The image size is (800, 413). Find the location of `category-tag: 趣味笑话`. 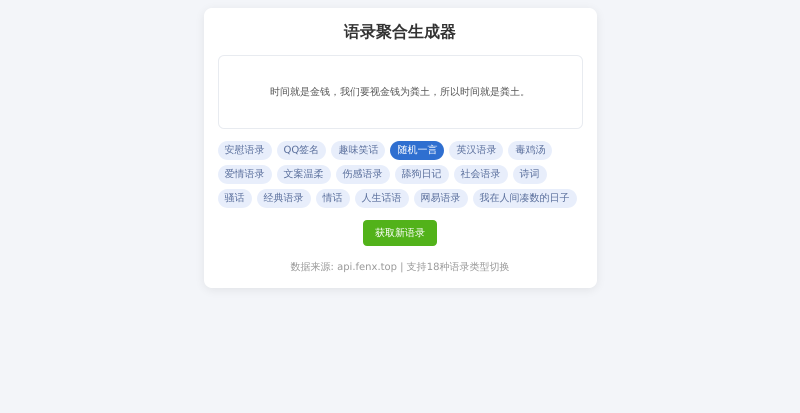

category-tag: 趣味笑话 is located at coordinates (358, 150).